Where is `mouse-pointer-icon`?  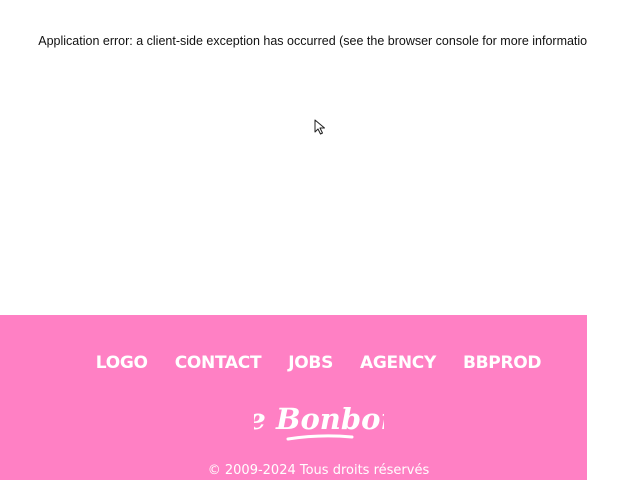 mouse-pointer-icon is located at coordinates (319, 127).